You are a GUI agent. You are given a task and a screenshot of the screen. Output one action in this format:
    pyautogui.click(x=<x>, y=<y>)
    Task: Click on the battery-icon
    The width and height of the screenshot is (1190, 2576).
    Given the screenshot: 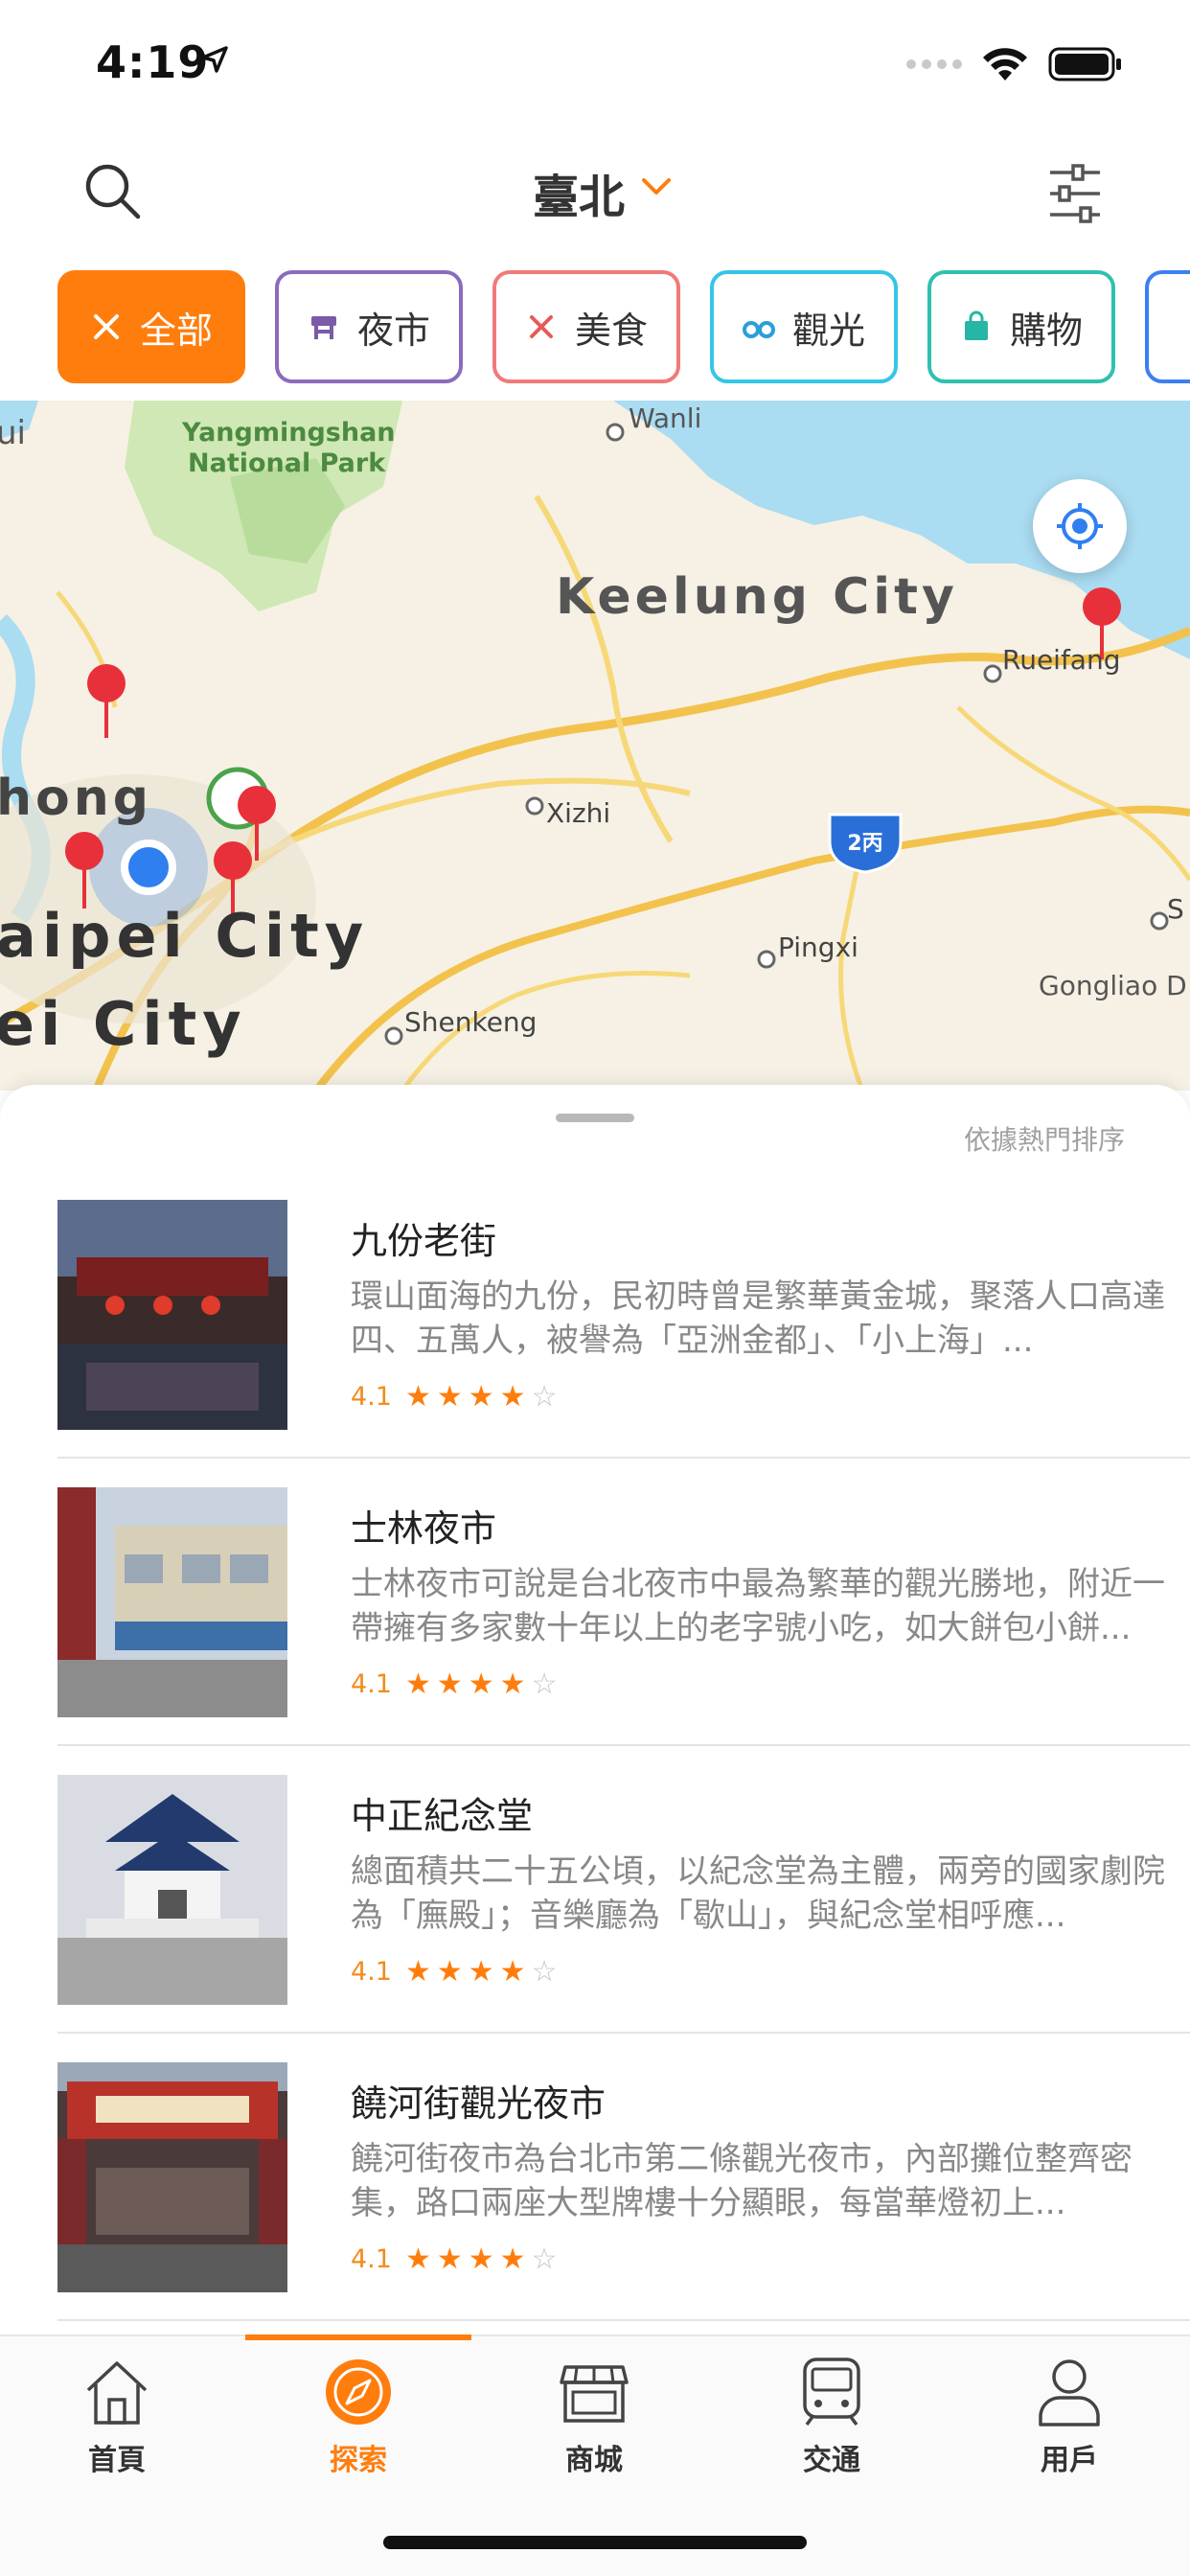 What is the action you would take?
    pyautogui.click(x=1084, y=64)
    